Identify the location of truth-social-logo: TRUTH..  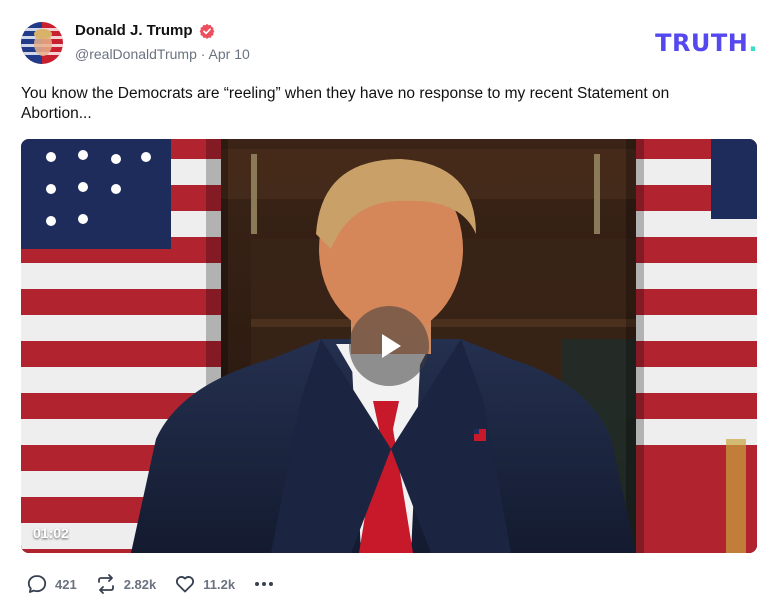
(706, 43).